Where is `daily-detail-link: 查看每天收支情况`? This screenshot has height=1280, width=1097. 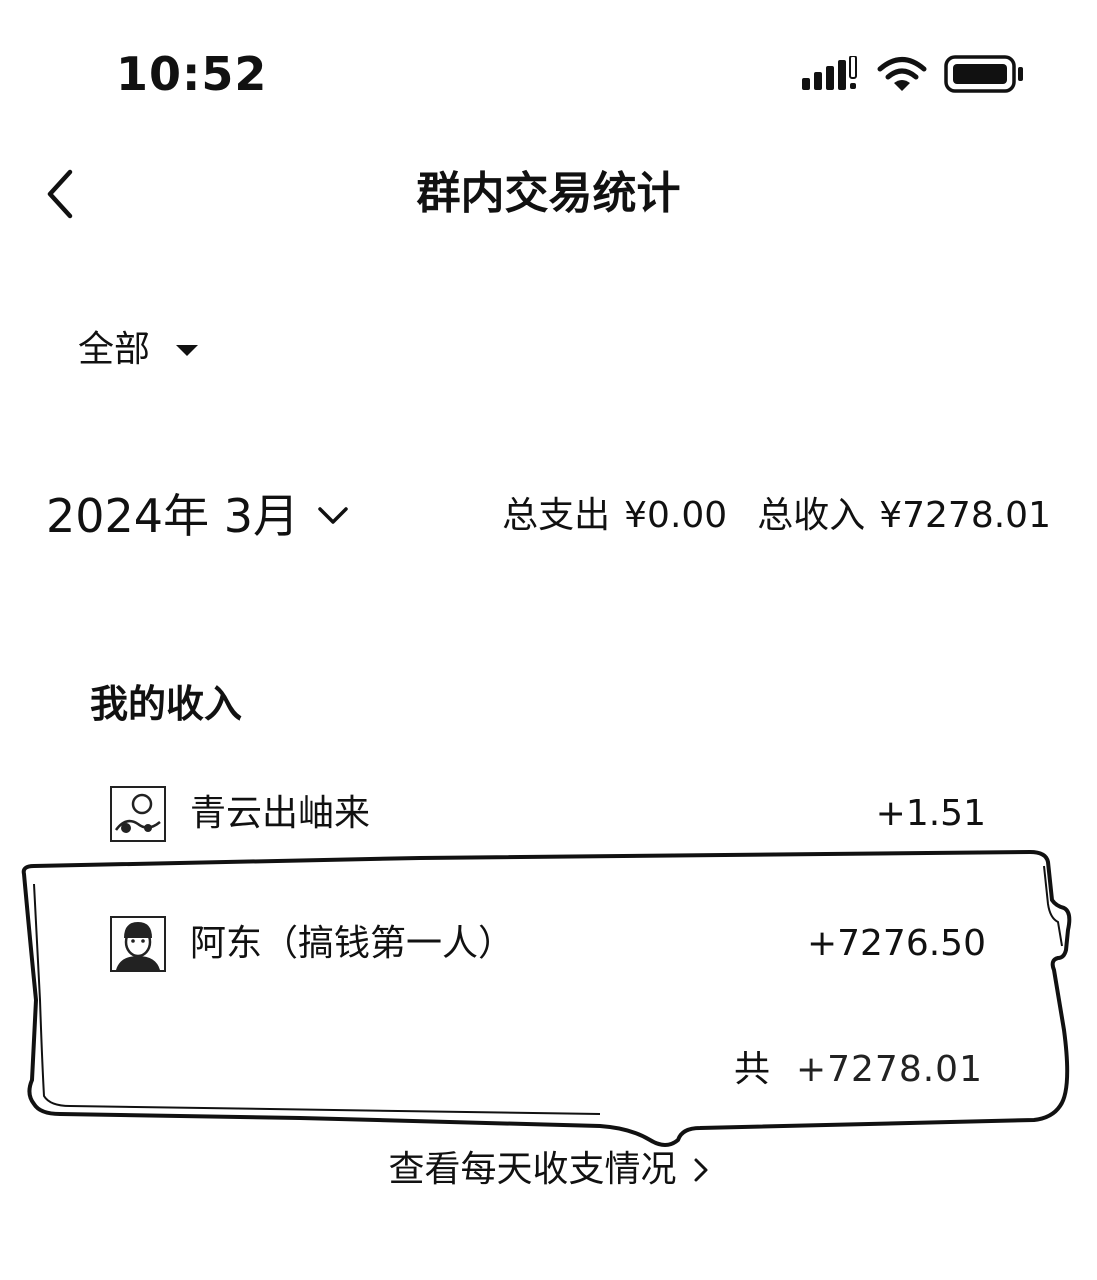
daily-detail-link: 查看每天收支情况 is located at coordinates (548, 1170).